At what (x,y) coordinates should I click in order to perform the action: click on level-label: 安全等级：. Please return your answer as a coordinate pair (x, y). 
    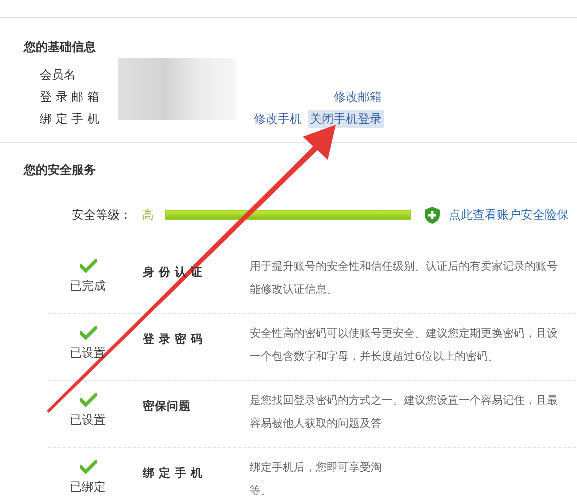
    Looking at the image, I should click on (102, 215).